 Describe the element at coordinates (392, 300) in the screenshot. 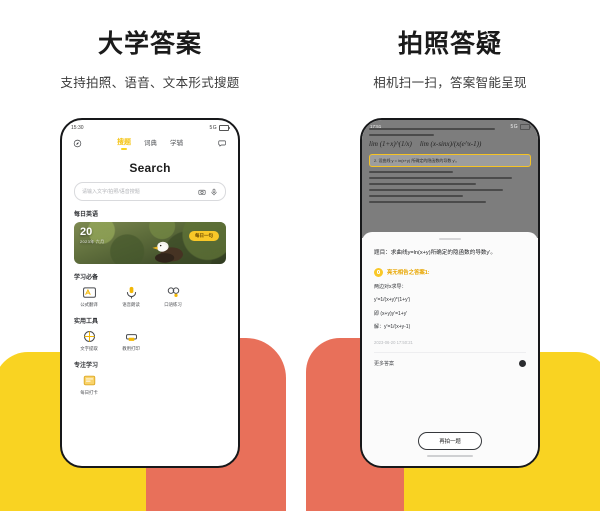

I see `answer-step: y'=1/(x+y)*(1+y')` at that location.